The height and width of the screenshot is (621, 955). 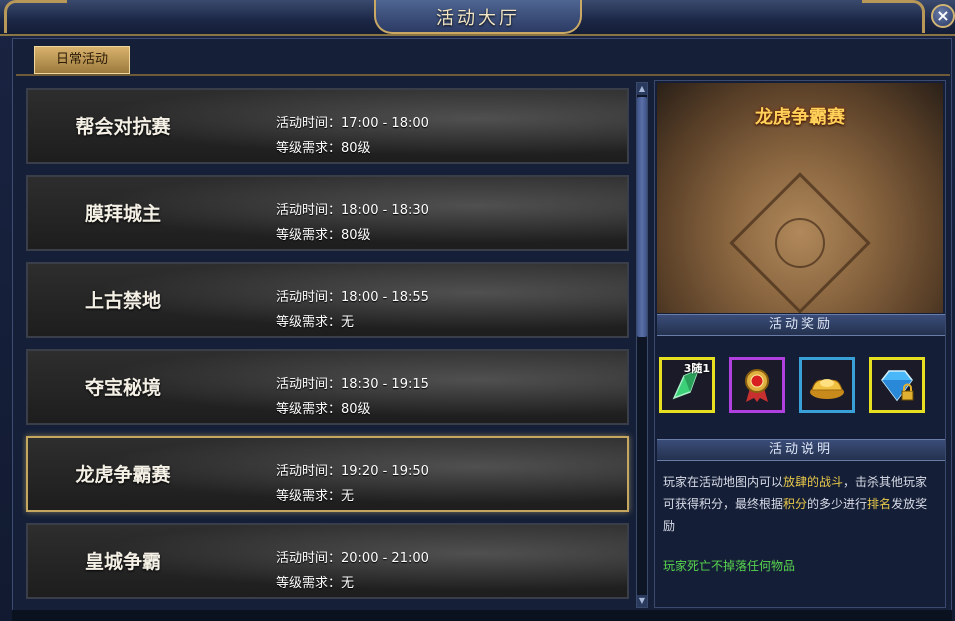 What do you see at coordinates (352, 471) in the screenshot?
I see `activity-time: 活动时间：19:20 - 19:50` at bounding box center [352, 471].